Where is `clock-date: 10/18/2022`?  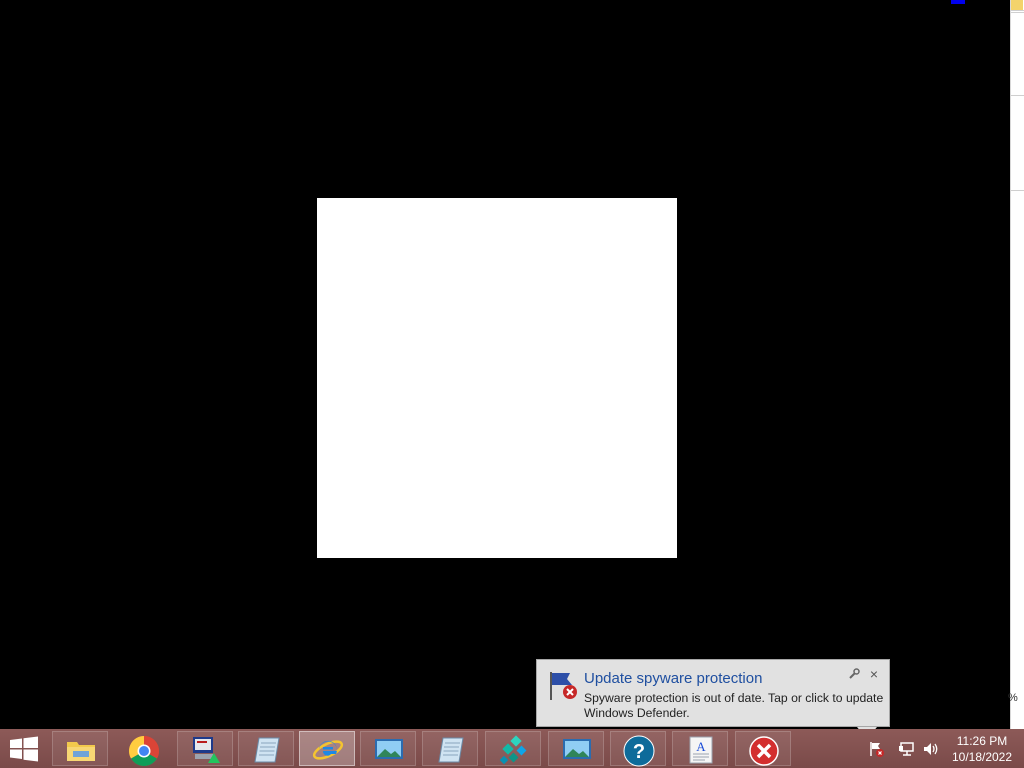
clock-date: 10/18/2022 is located at coordinates (982, 757).